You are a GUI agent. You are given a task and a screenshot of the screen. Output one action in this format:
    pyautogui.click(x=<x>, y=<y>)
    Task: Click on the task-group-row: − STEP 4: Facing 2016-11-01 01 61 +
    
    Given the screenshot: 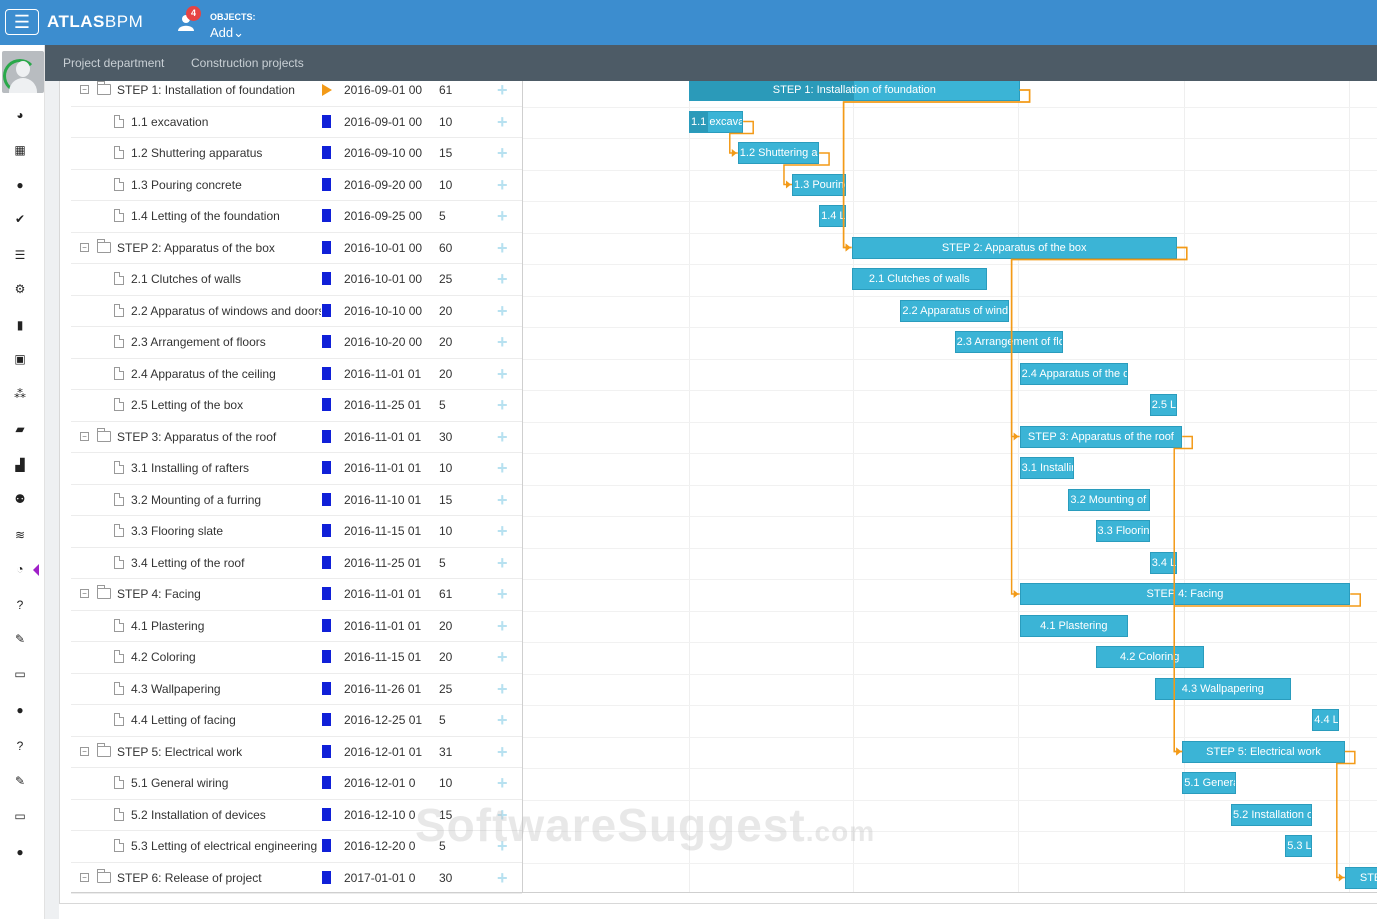 What is the action you would take?
    pyautogui.click(x=296, y=595)
    